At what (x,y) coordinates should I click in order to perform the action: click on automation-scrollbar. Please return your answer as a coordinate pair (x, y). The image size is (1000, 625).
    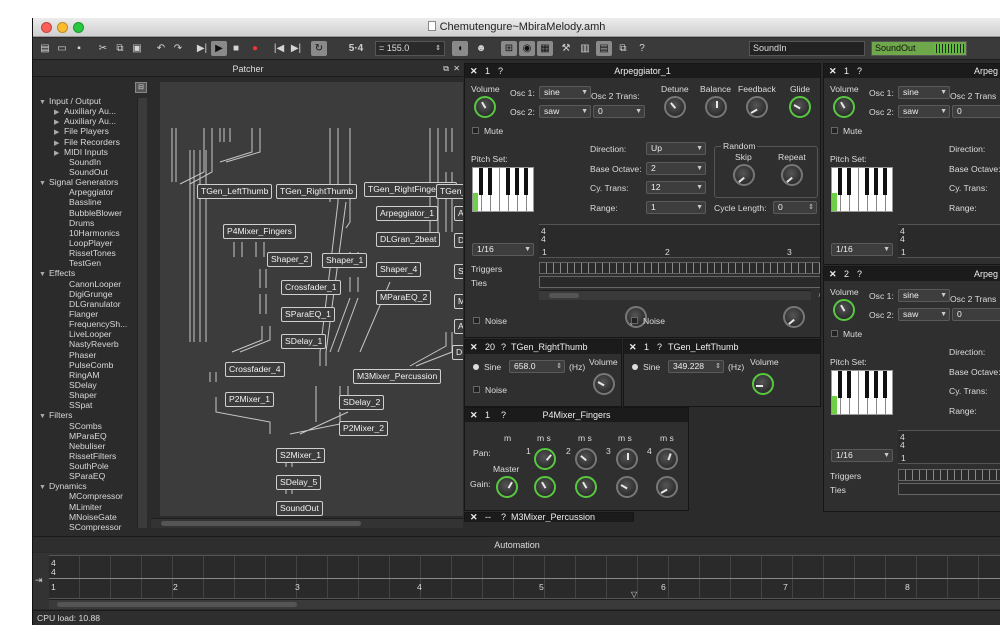
    Looking at the image, I should click on (524, 604).